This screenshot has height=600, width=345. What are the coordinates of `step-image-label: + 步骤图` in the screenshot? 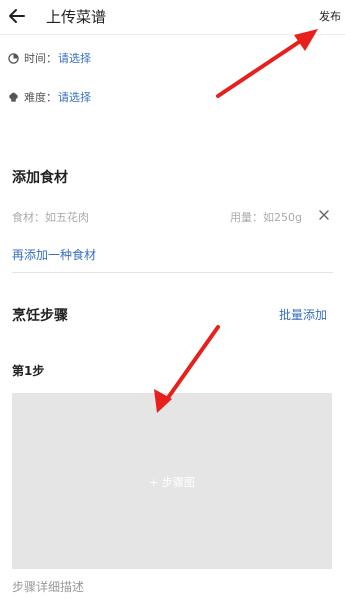 It's located at (172, 482).